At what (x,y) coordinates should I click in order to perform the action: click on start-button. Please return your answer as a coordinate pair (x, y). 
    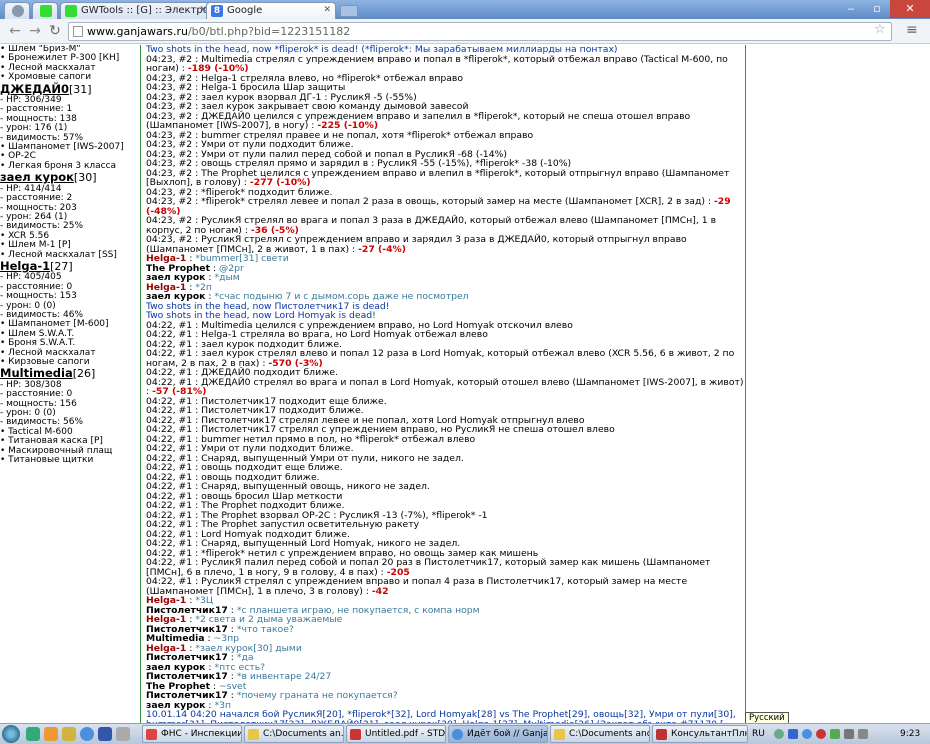
    Looking at the image, I should click on (11, 734).